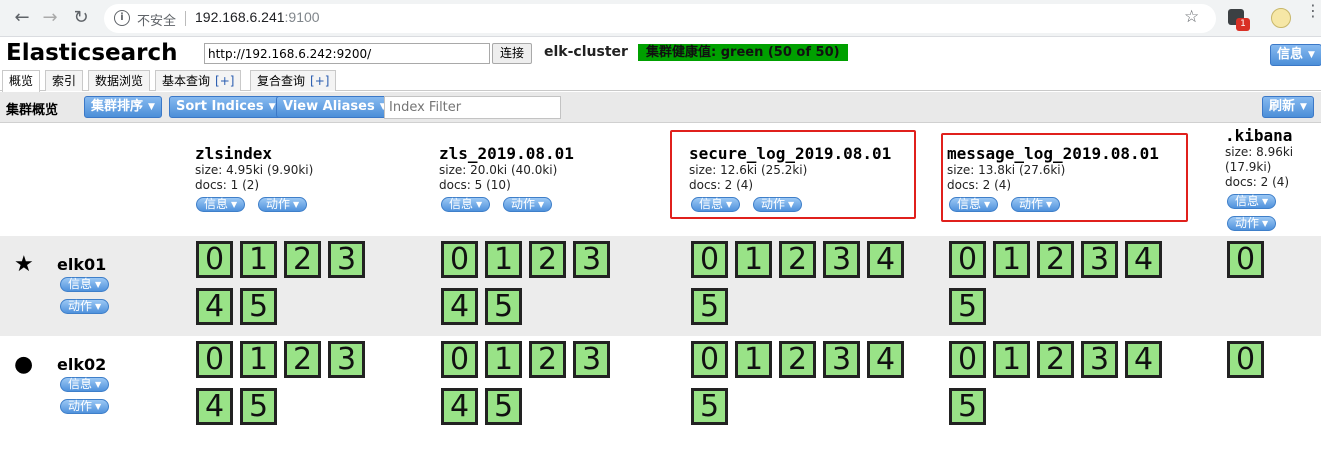 The image size is (1321, 467). Describe the element at coordinates (122, 18) in the screenshot. I see `info-icon: i` at that location.